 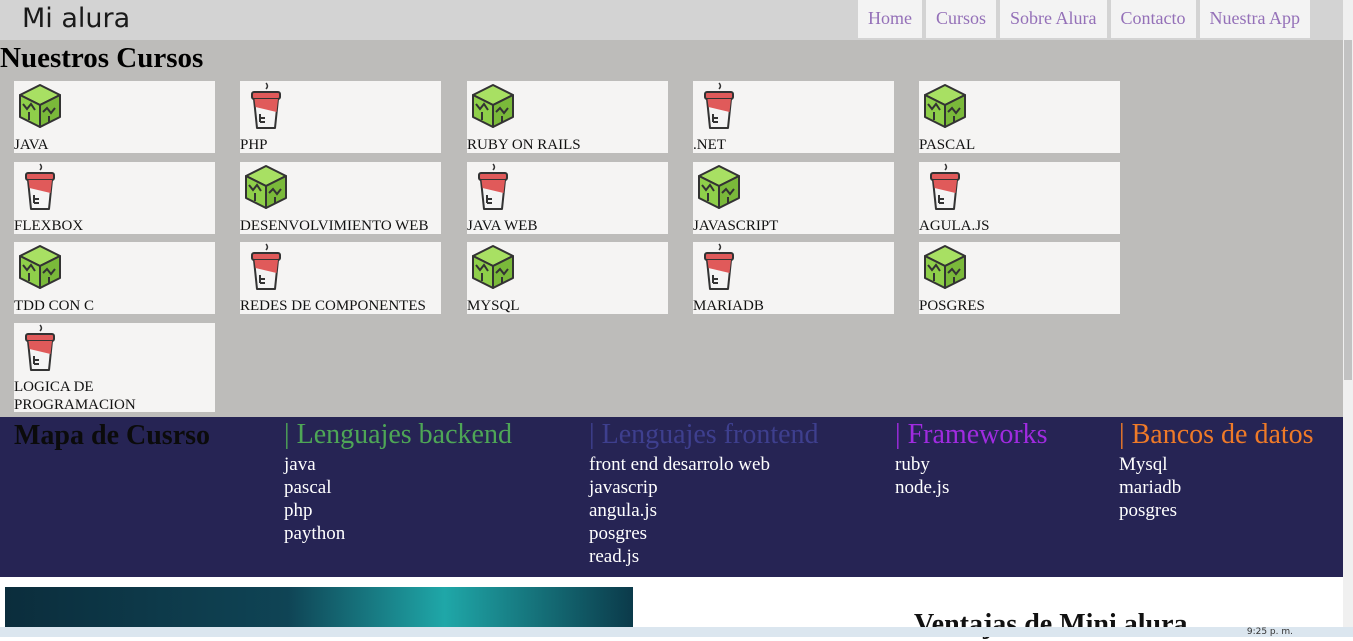 What do you see at coordinates (912, 464) in the screenshot?
I see `map-list-item: ruby` at bounding box center [912, 464].